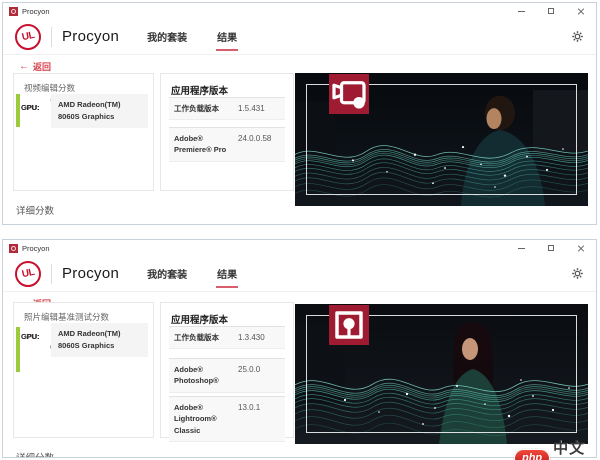 The image size is (600, 460). Describe the element at coordinates (195, 419) in the screenshot. I see `version-label: Adobe® Lightroom® Classic` at that location.